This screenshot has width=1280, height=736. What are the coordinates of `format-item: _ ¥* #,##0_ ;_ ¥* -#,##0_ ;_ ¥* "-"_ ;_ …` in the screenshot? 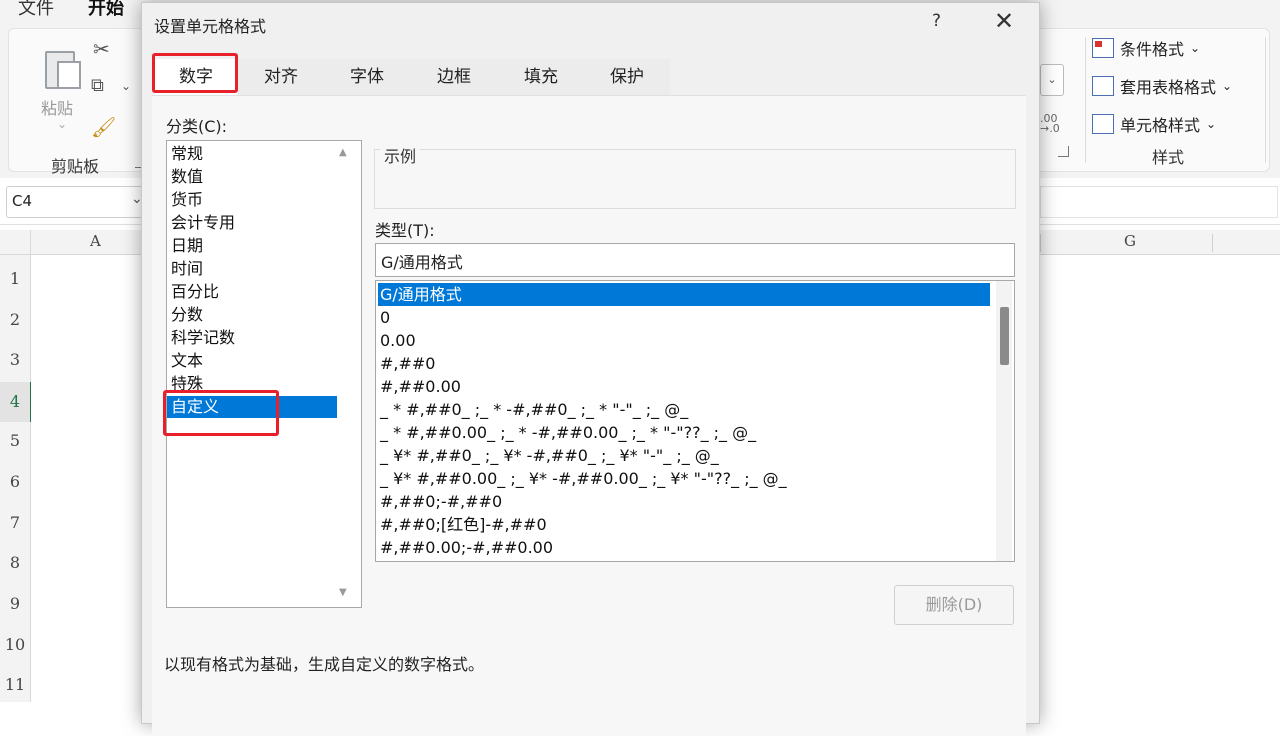 It's located at (684, 455).